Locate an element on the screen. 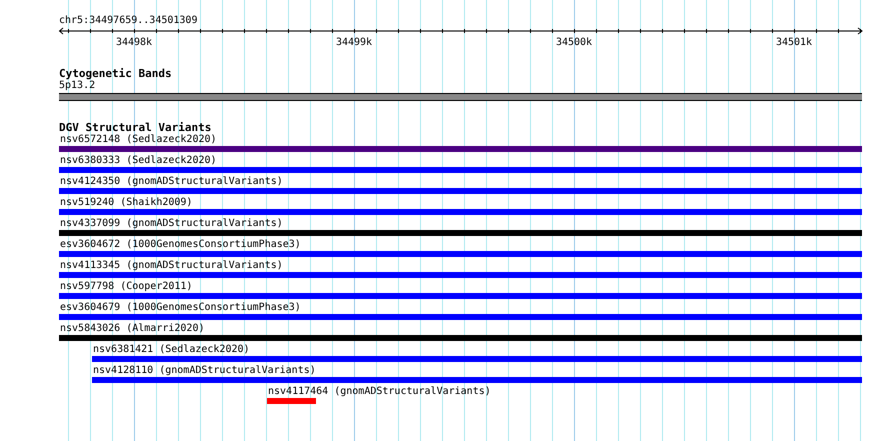 This screenshot has width=890, height=441. variant-label: esv3604679 (1000GenomesConsortiumPhase3) is located at coordinates (180, 308).